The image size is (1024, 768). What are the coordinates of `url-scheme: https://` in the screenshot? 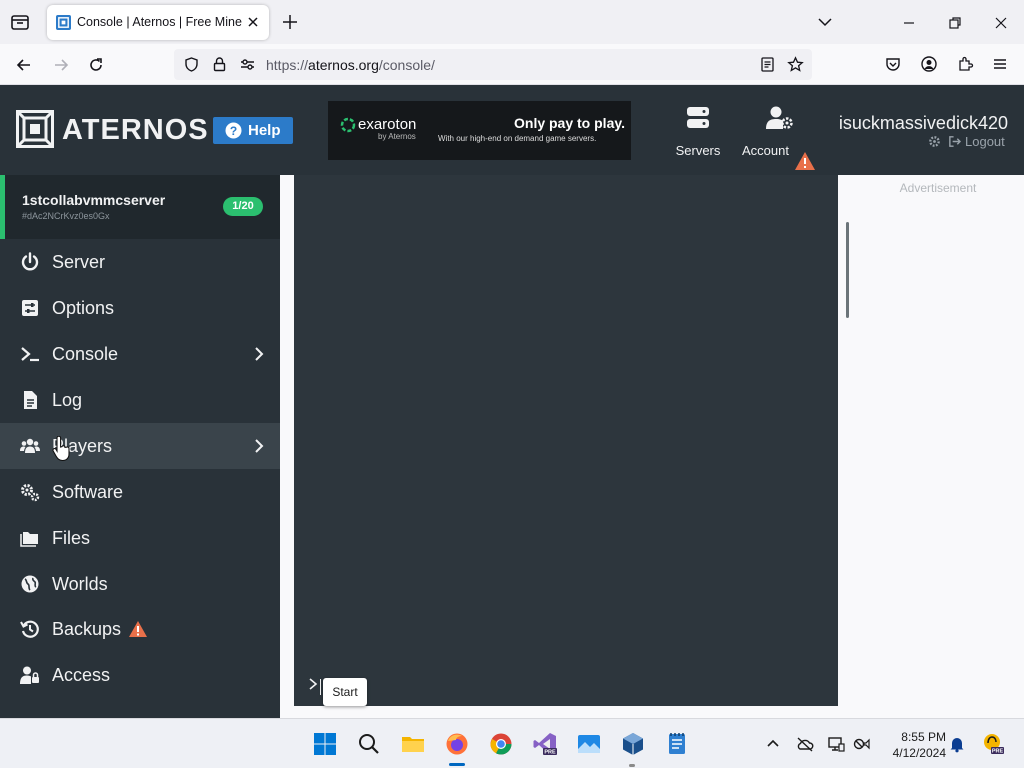 It's located at (287, 65).